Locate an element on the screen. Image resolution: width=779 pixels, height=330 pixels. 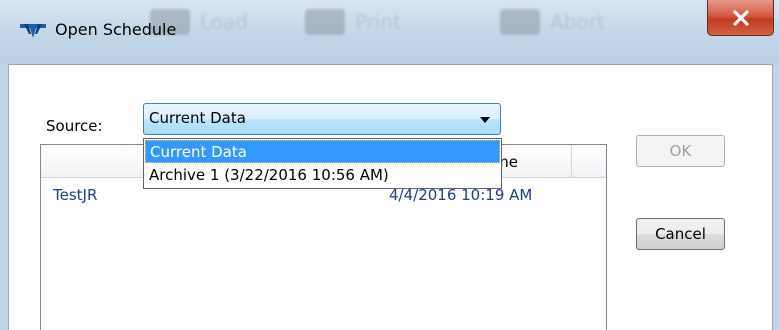
list-item-name: TestJR is located at coordinates (75, 195).